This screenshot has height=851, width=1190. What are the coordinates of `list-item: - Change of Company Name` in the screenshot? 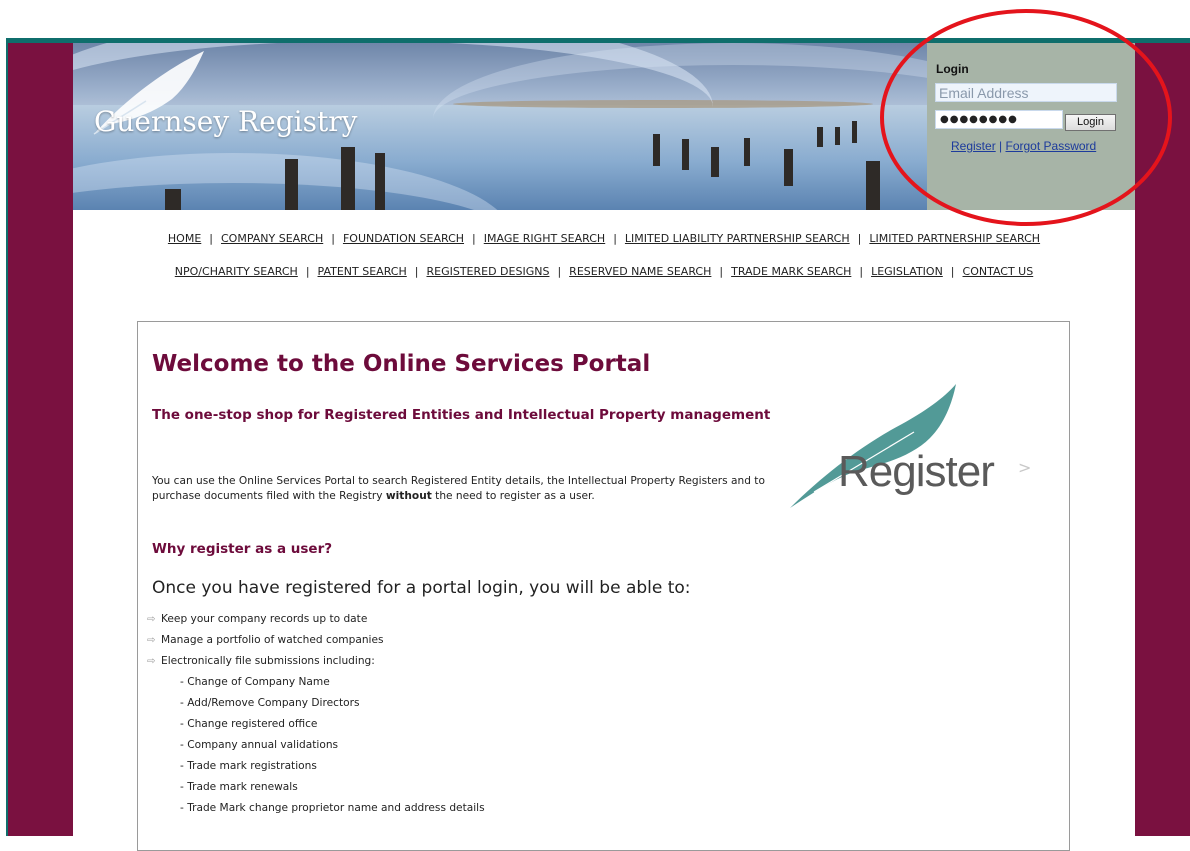 It's located at (255, 682).